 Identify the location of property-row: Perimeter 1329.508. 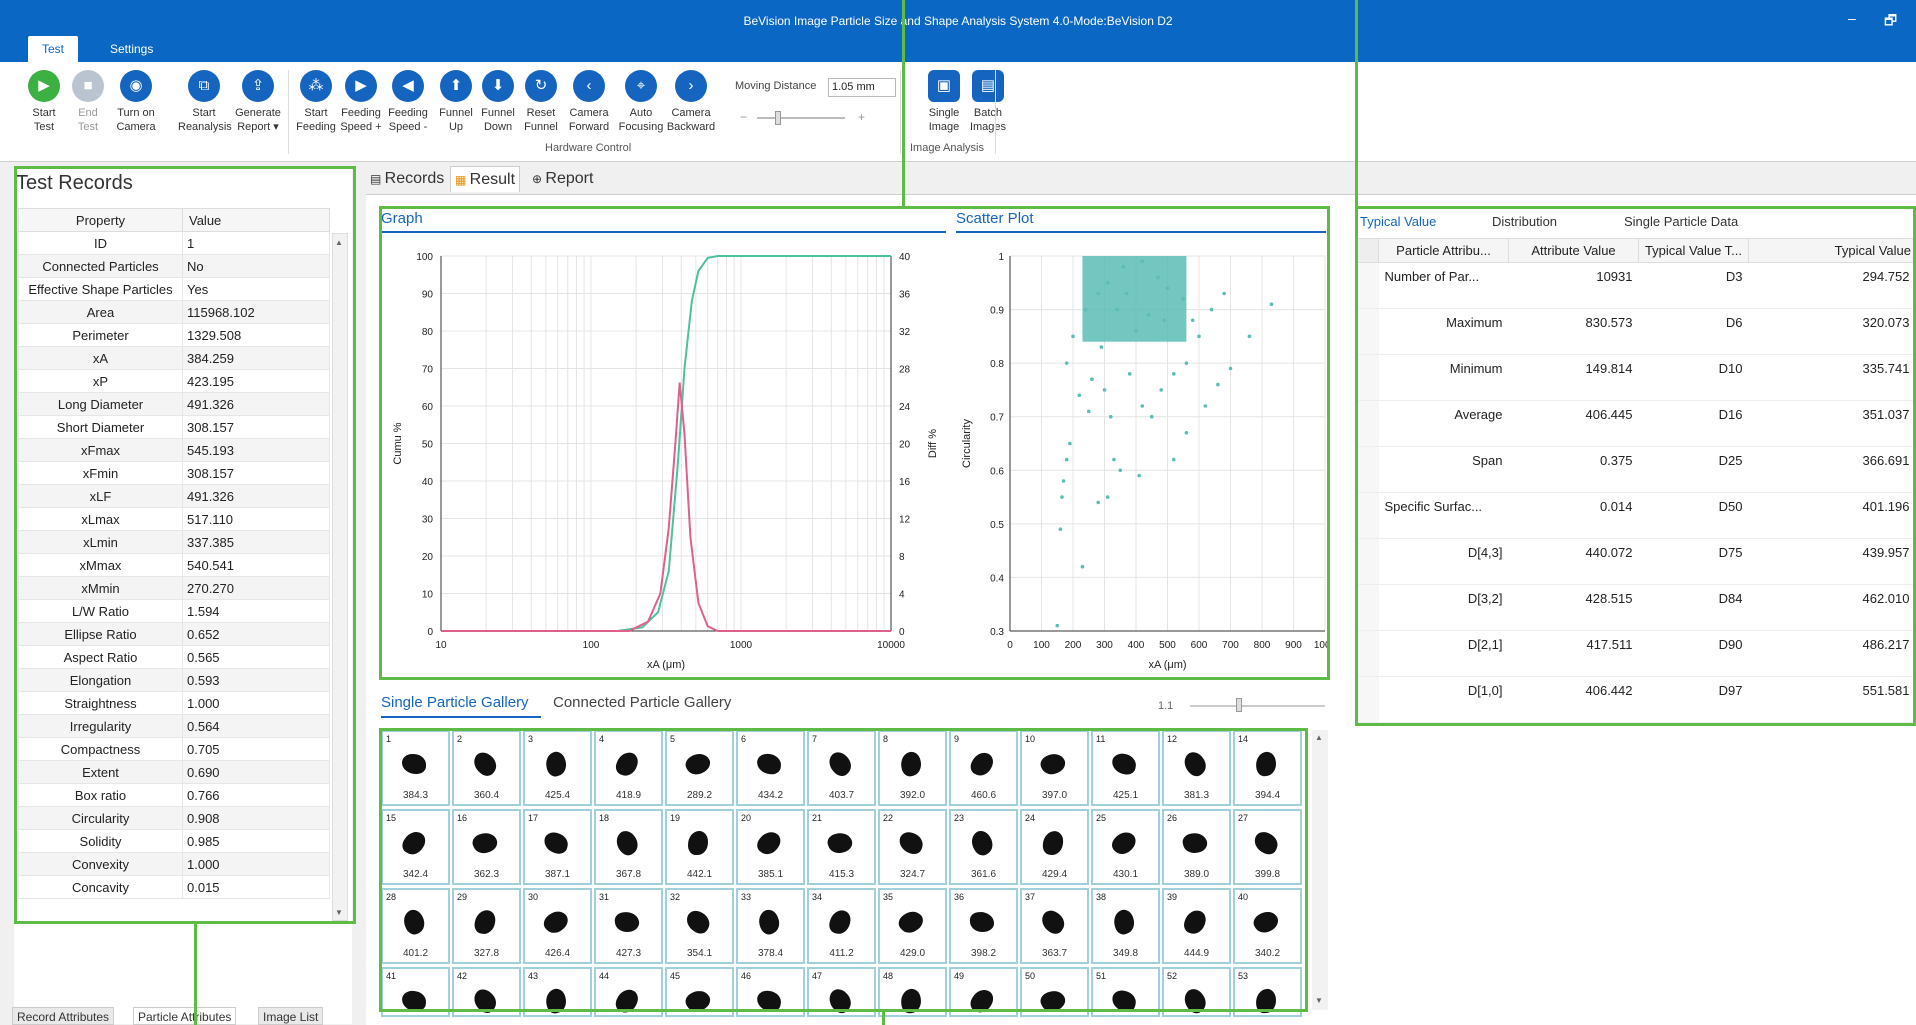
(174, 335).